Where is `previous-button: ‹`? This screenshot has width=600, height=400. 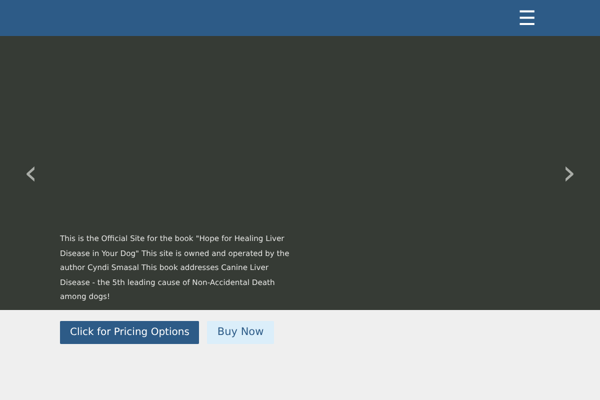
previous-button: ‹ is located at coordinates (31, 173).